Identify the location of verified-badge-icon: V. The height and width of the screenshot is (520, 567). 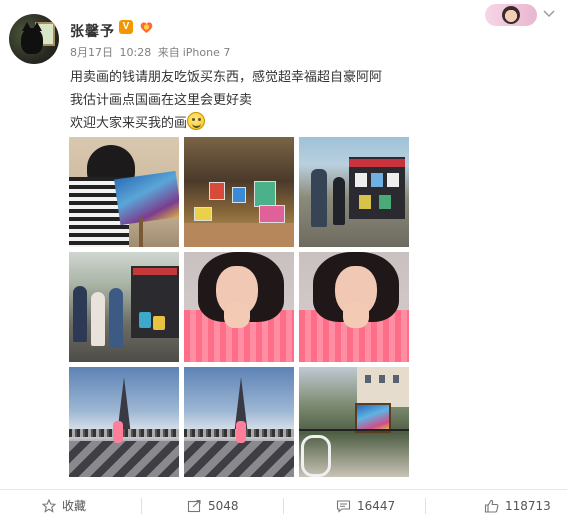
(126, 27).